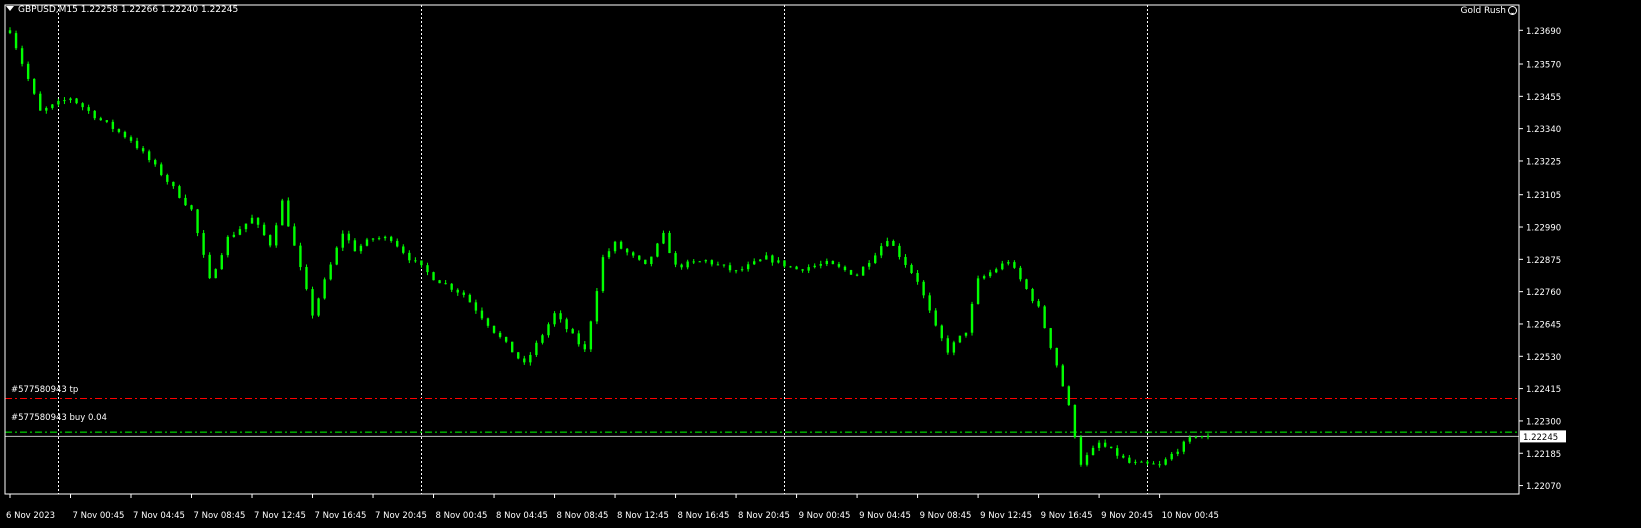  Describe the element at coordinates (1543, 325) in the screenshot. I see `price-tick-label: 1.22645` at that location.